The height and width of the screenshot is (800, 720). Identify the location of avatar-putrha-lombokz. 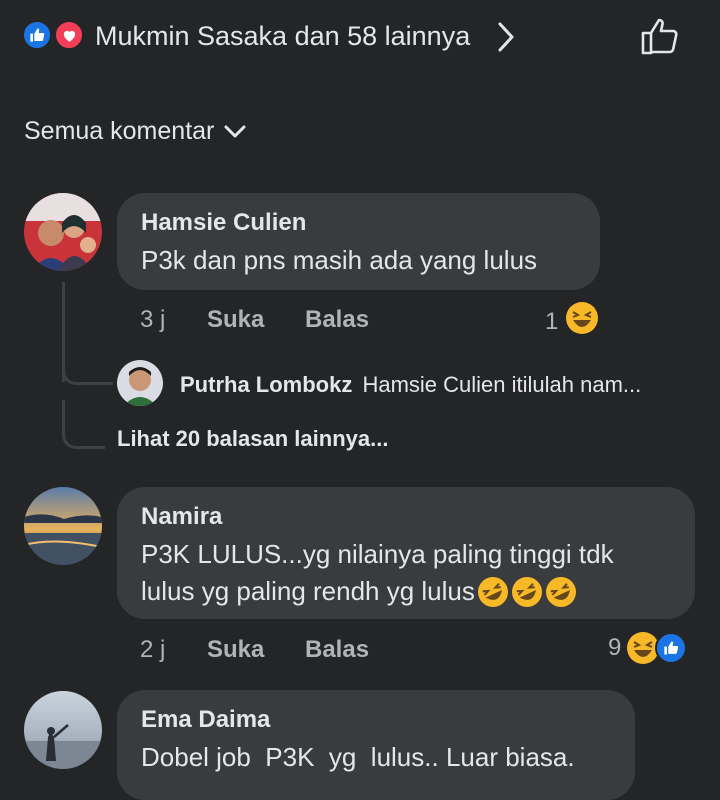
(140, 383).